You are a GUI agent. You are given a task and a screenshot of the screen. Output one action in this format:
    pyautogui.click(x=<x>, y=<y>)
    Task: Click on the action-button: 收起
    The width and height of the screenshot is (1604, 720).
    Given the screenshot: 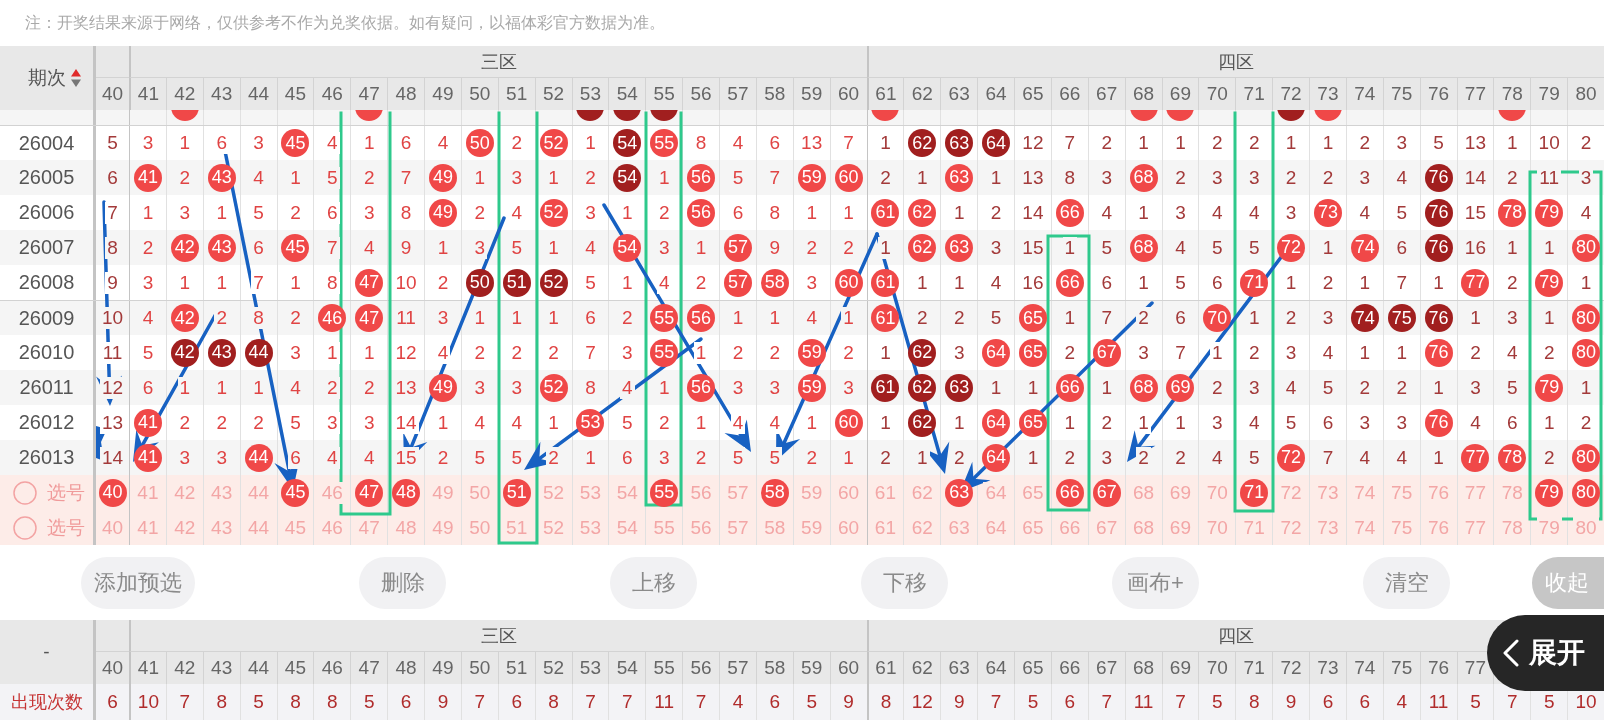 What is the action you would take?
    pyautogui.click(x=1568, y=582)
    